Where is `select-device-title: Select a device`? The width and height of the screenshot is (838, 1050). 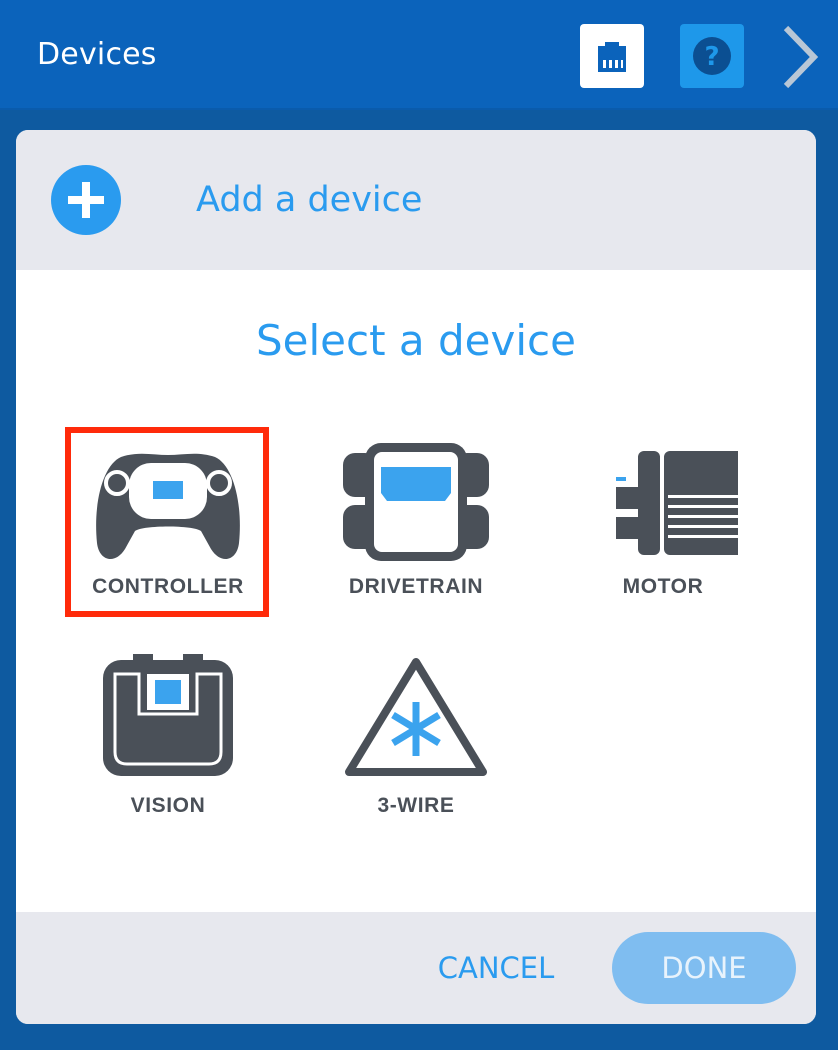
select-device-title: Select a device is located at coordinates (416, 340).